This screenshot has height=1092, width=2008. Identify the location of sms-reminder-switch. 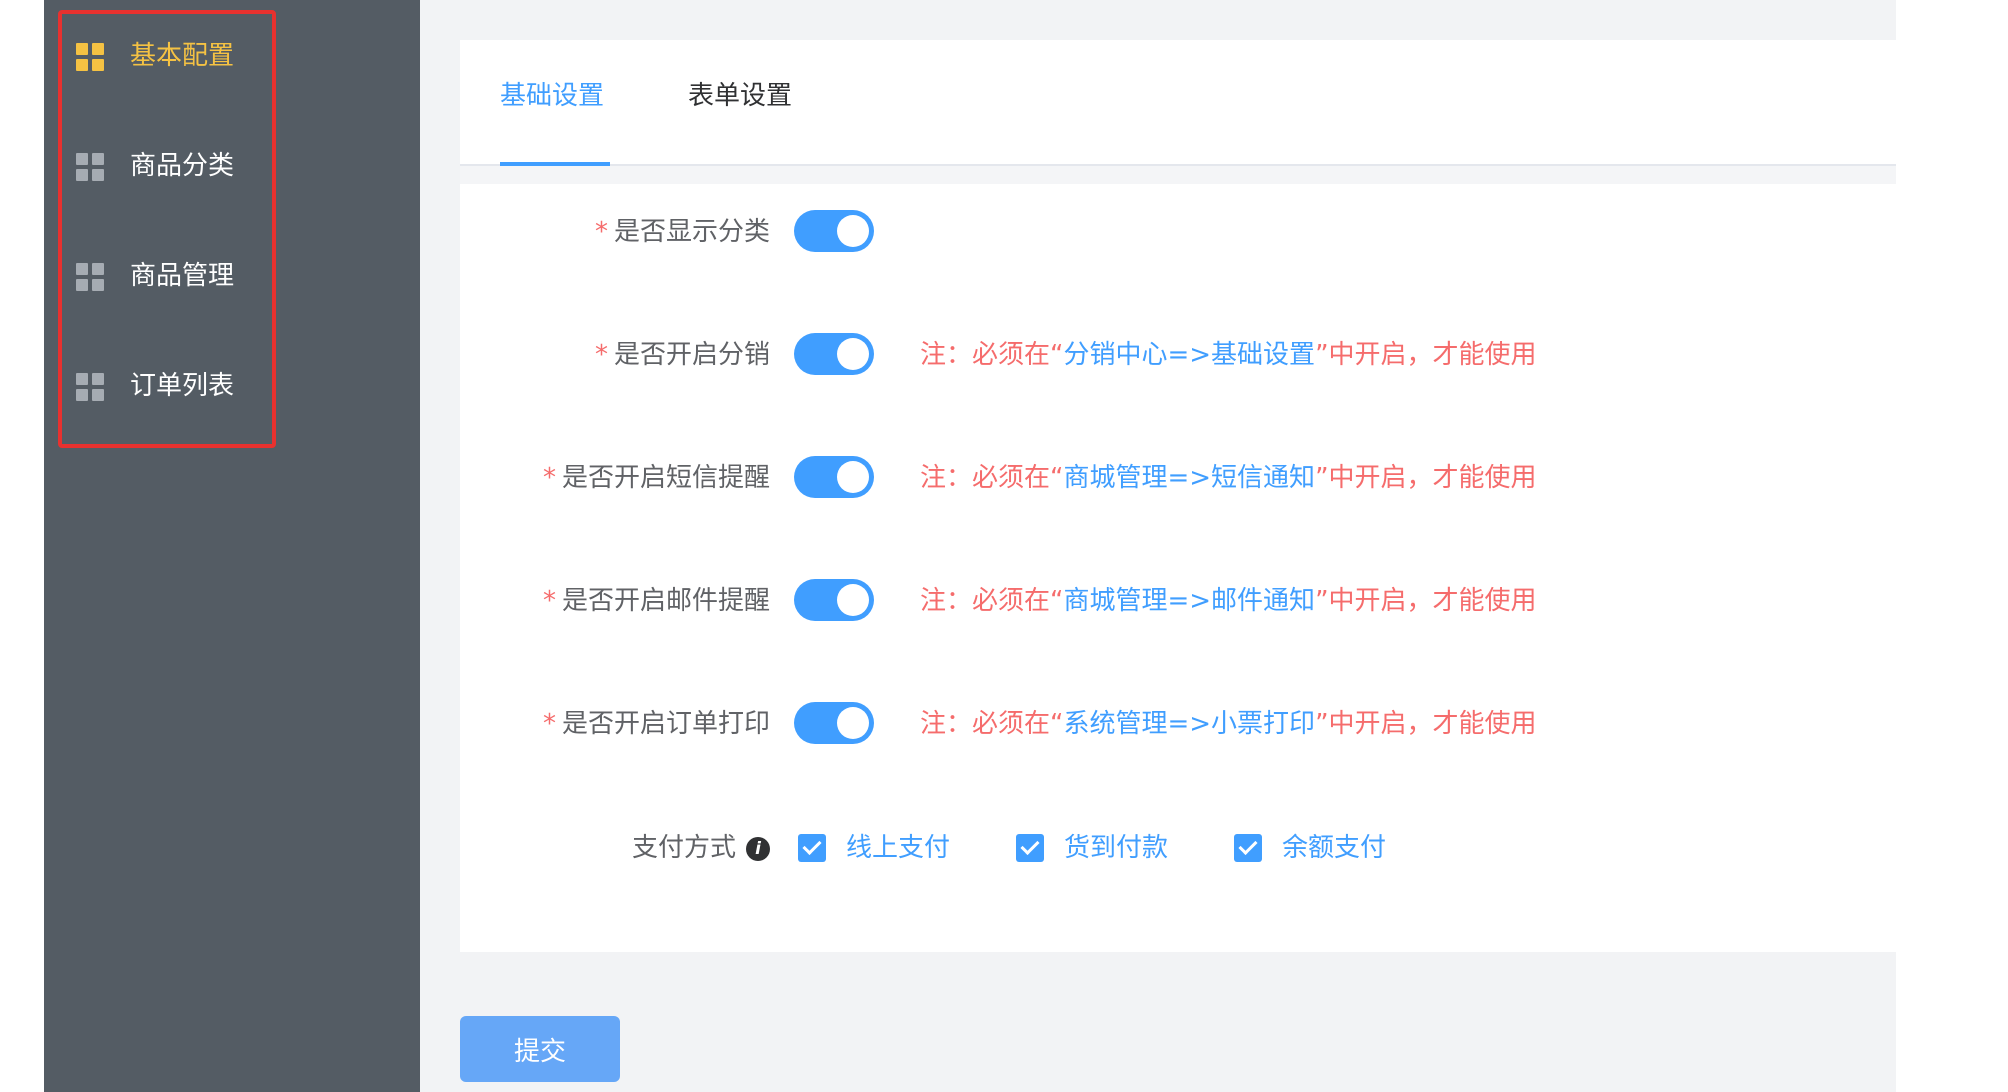
(834, 477).